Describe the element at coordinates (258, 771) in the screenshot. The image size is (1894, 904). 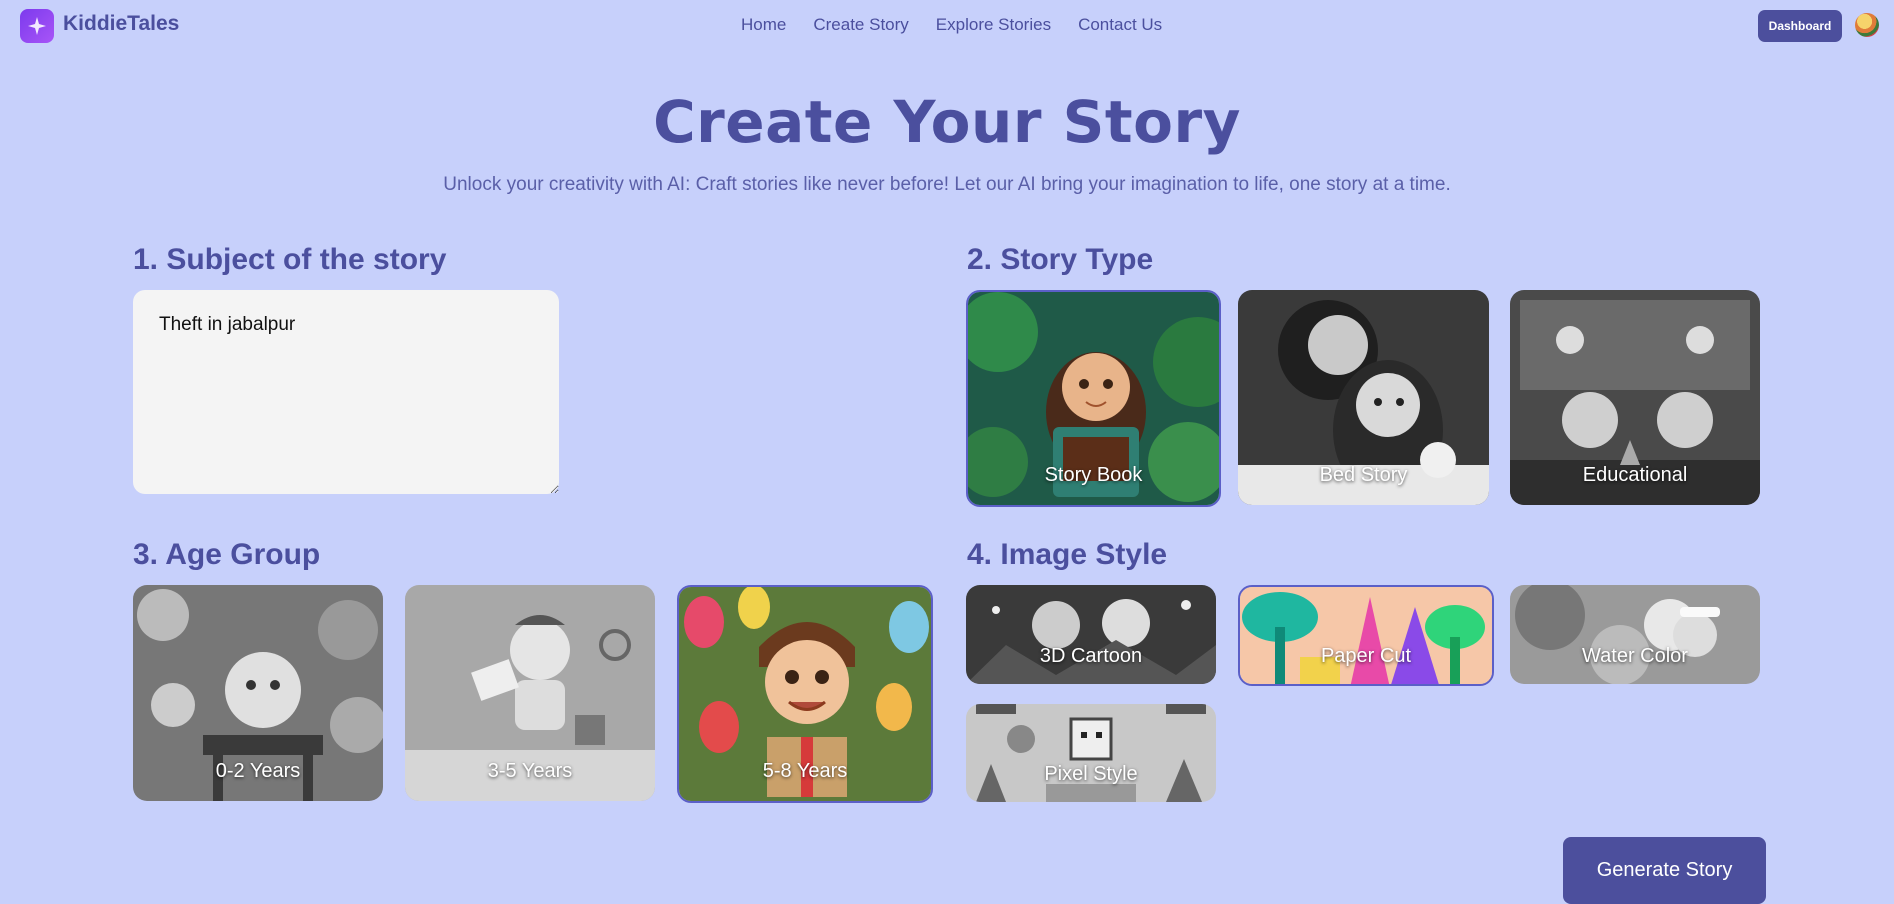
I see `age-group-label: 0-2 Years` at that location.